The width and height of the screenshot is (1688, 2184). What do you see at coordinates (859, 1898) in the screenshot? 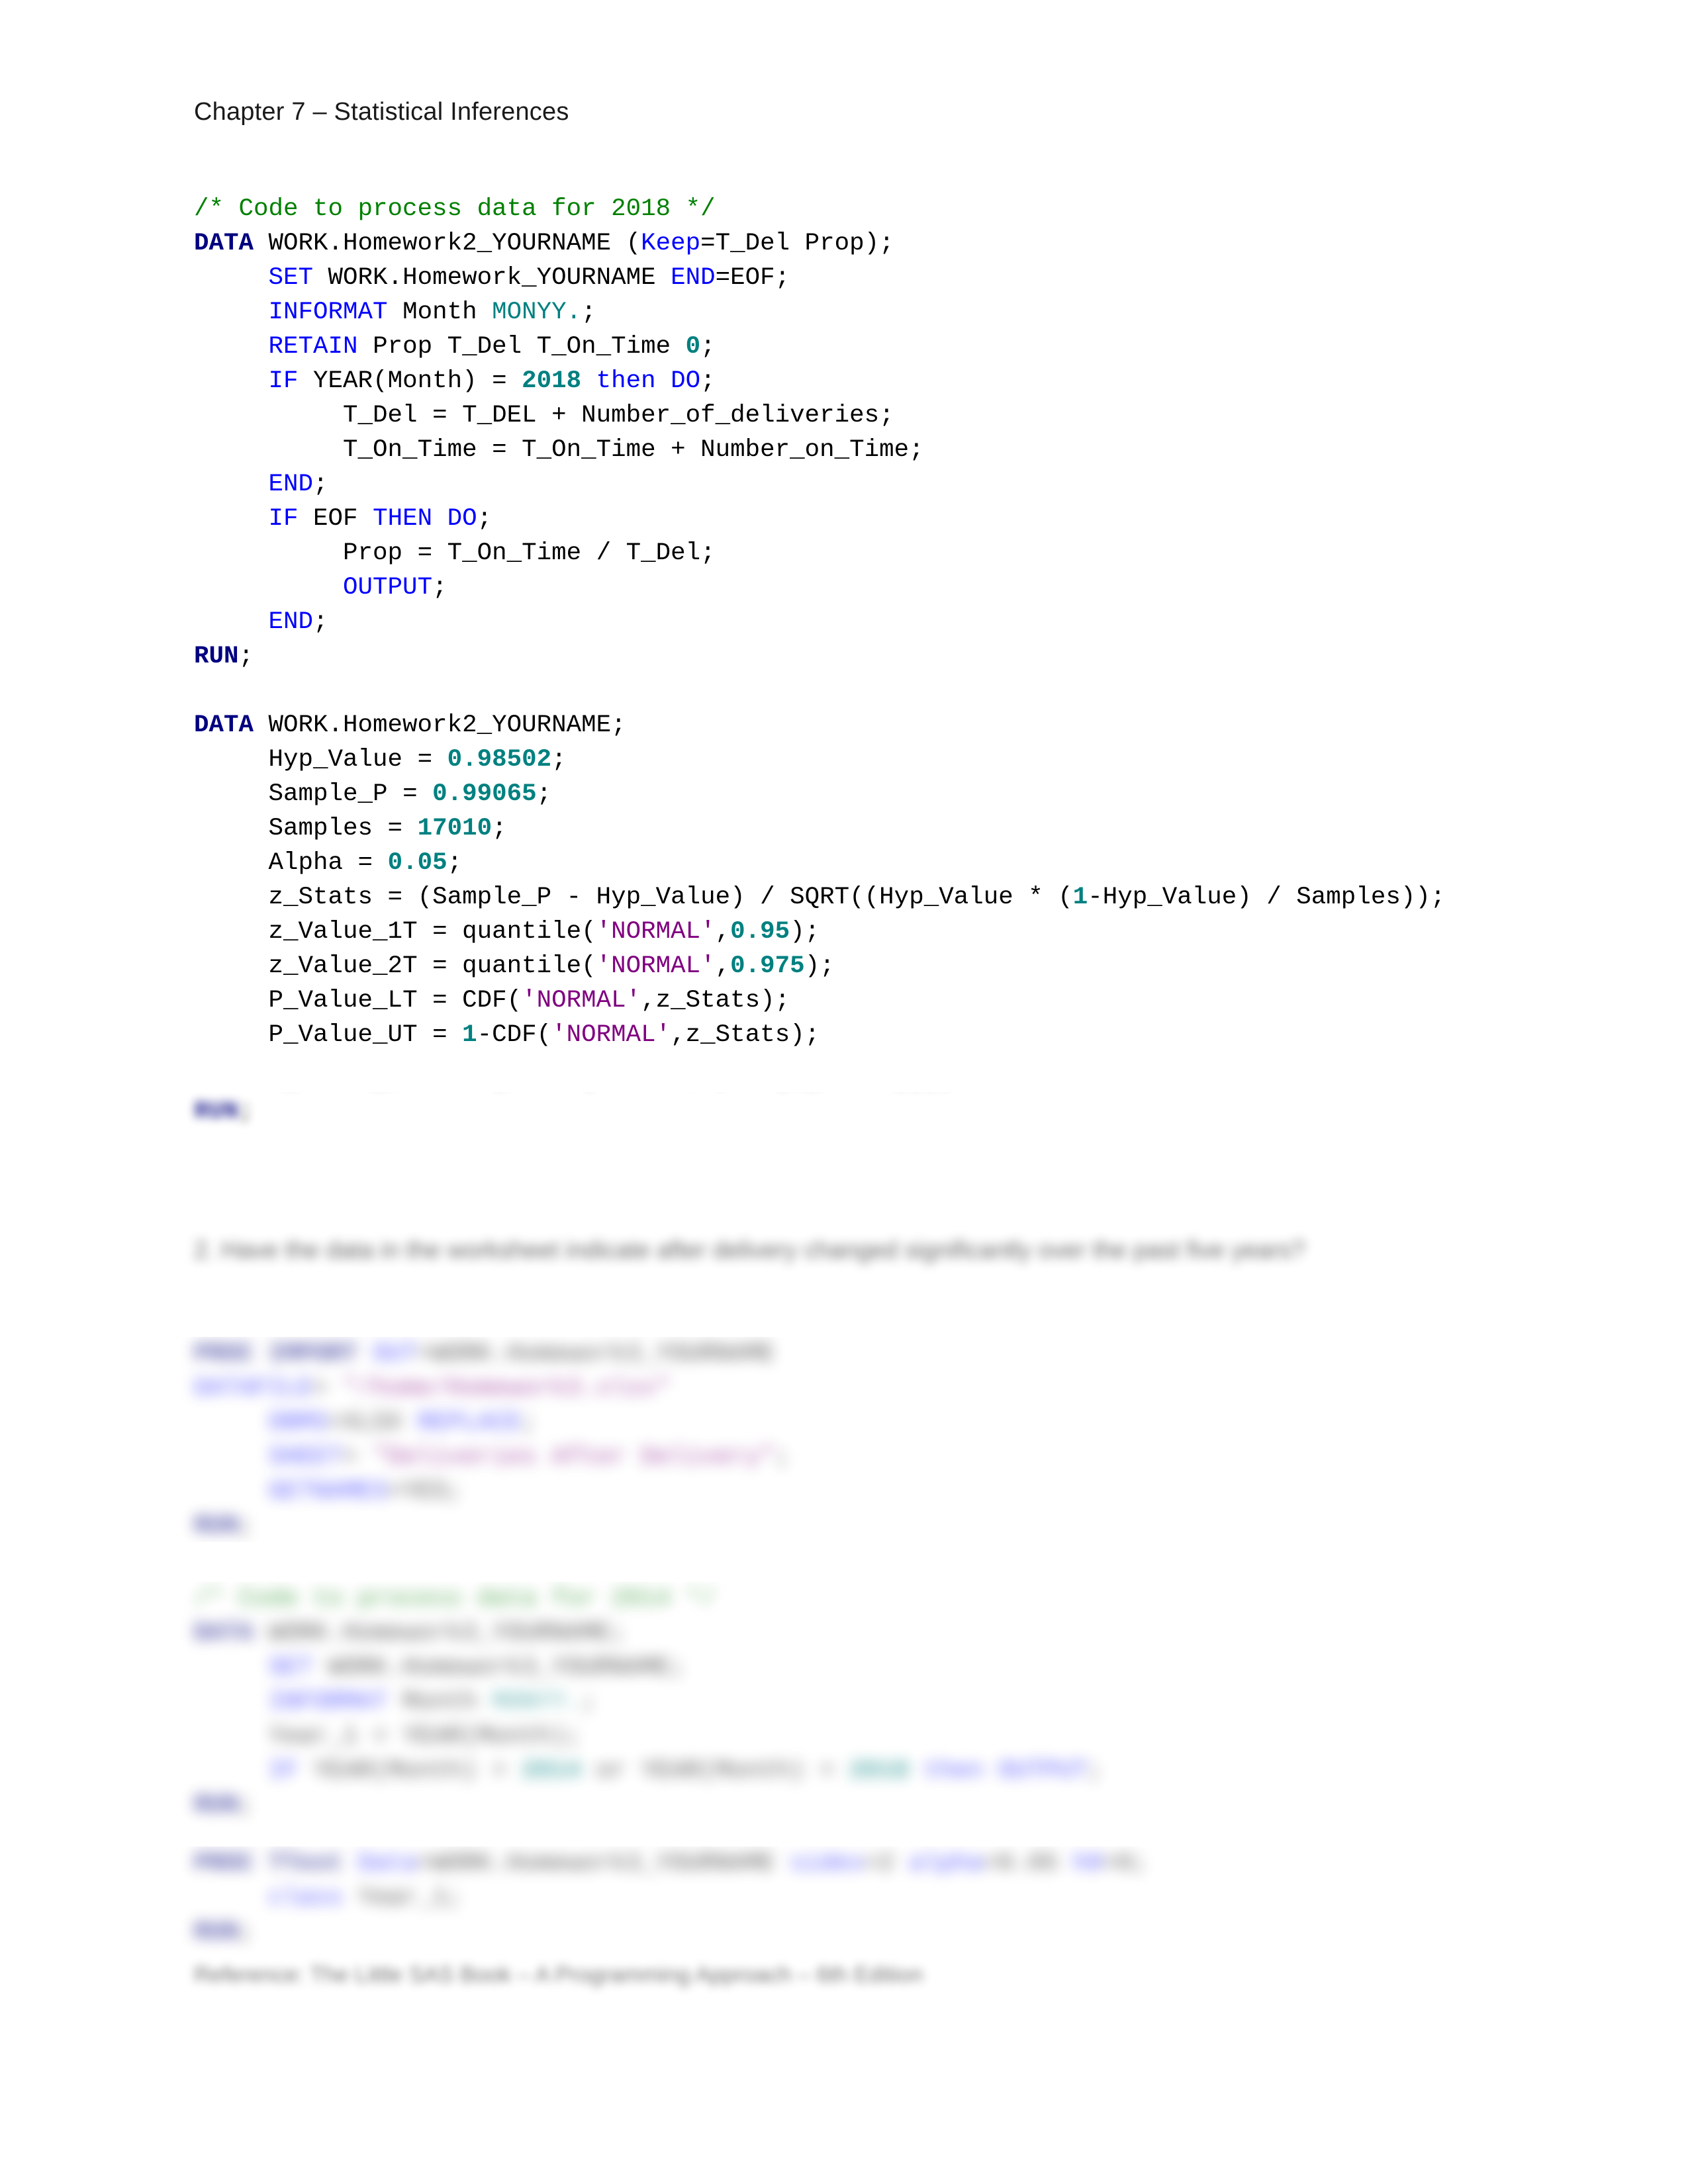
I see `code-line: class Year_1;` at bounding box center [859, 1898].